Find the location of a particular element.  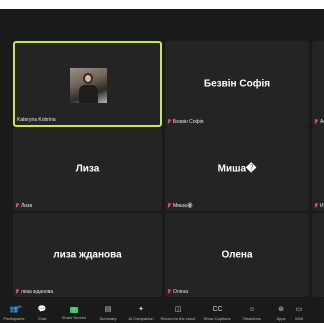

participant-name: Безвін Софія is located at coordinates (188, 122).